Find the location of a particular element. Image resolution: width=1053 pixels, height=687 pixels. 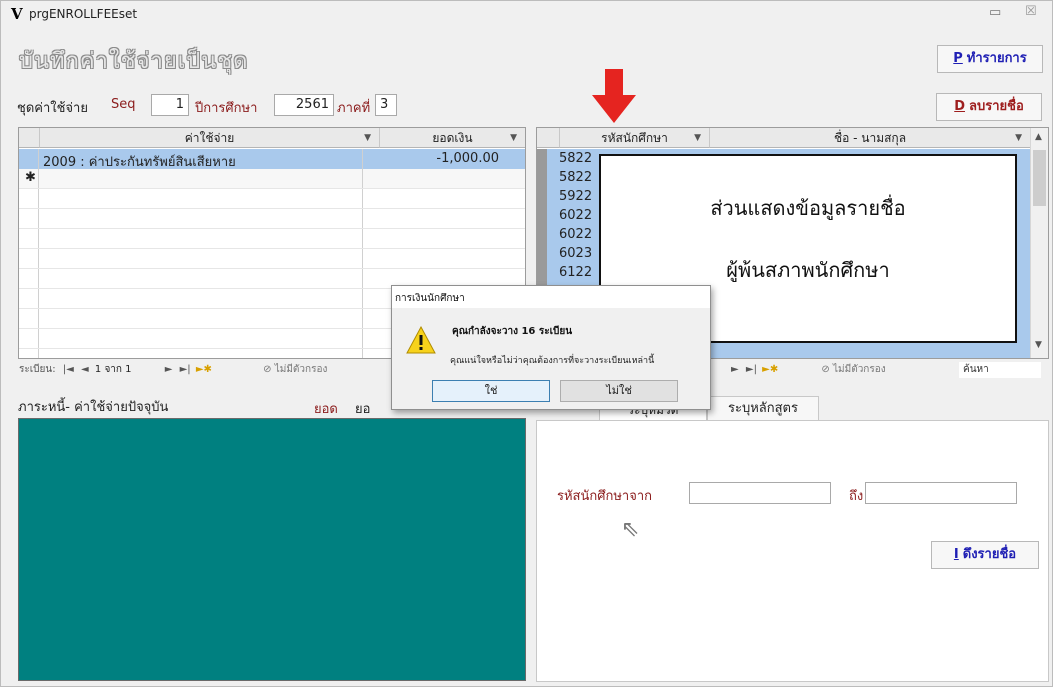

scroll-down-icon: ▼ is located at coordinates (1038, 345).